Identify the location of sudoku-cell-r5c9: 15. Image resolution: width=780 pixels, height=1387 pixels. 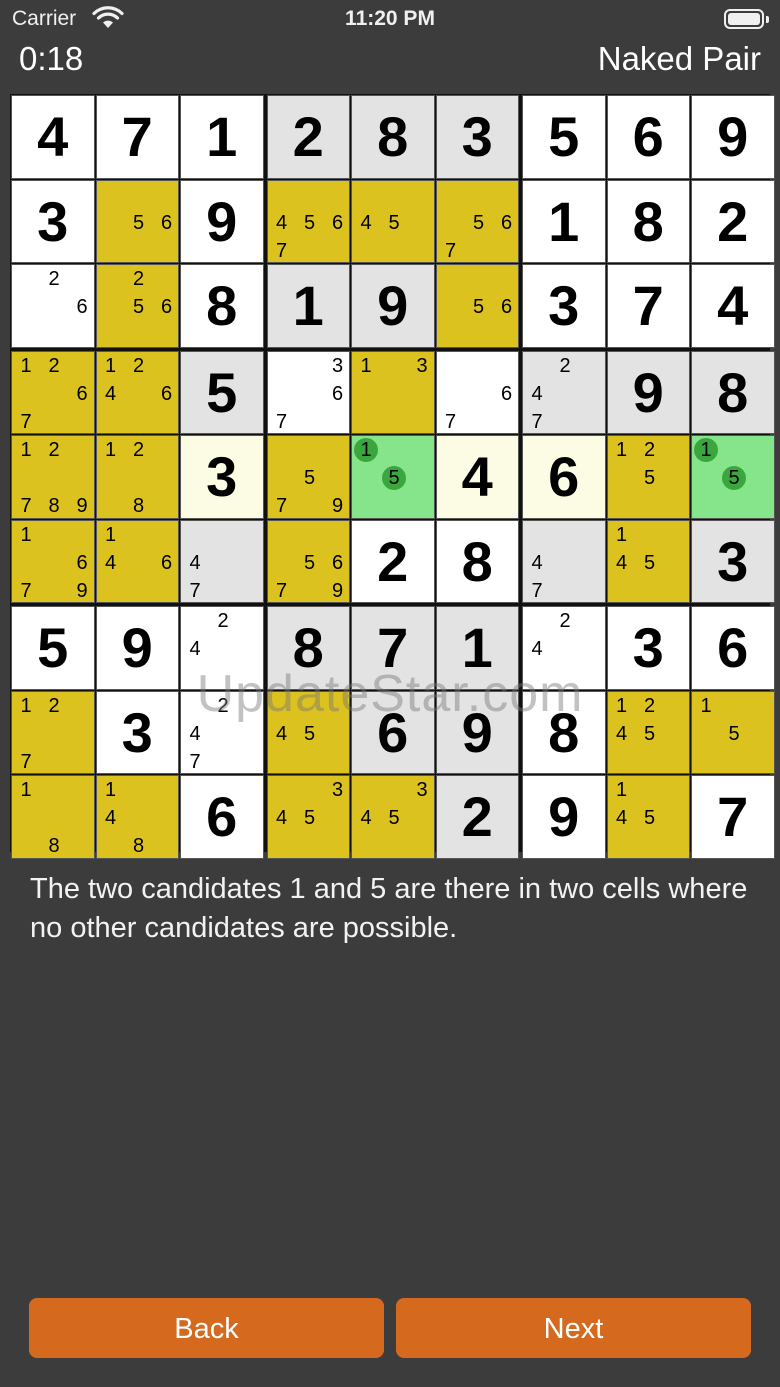
(733, 477).